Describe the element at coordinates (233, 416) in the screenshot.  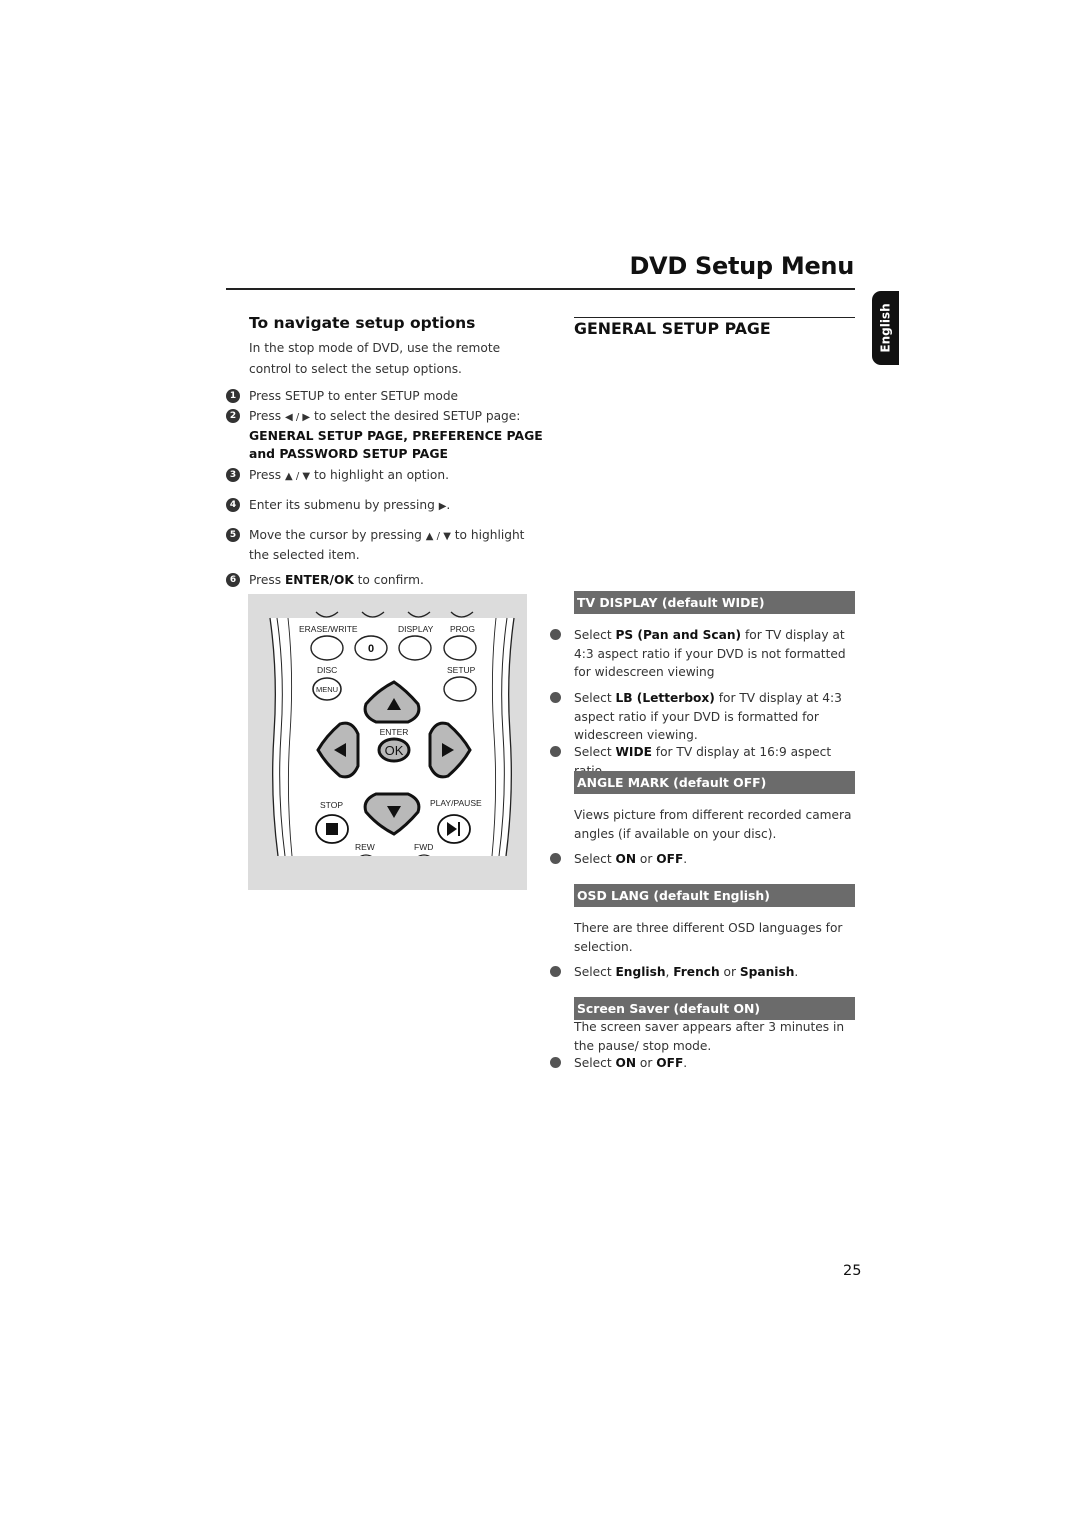
I see `step-number: 2` at that location.